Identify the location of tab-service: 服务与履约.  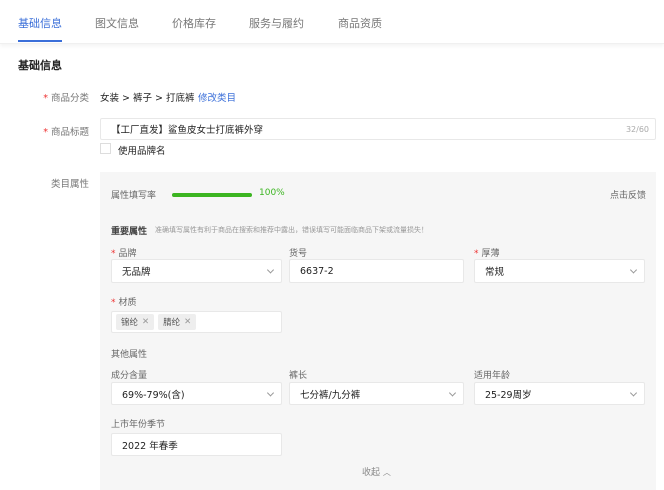
(276, 23).